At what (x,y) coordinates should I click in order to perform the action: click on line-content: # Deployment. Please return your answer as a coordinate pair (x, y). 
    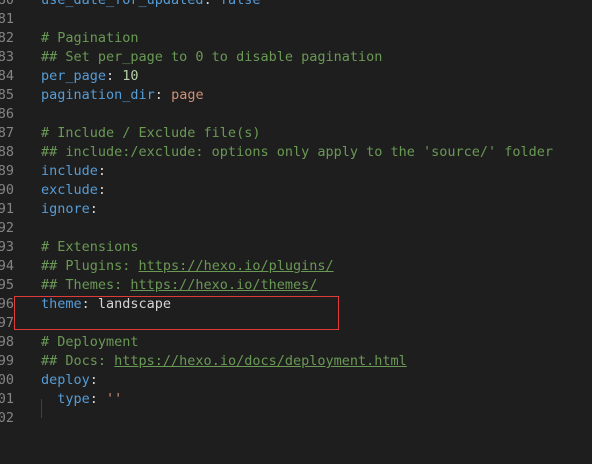
    Looking at the image, I should click on (90, 342).